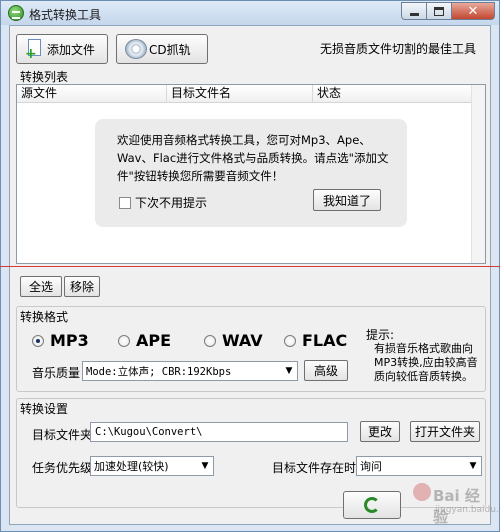 The image size is (500, 532). Describe the element at coordinates (419, 466) in the screenshot. I see `exists-select: 询问 ▼` at that location.